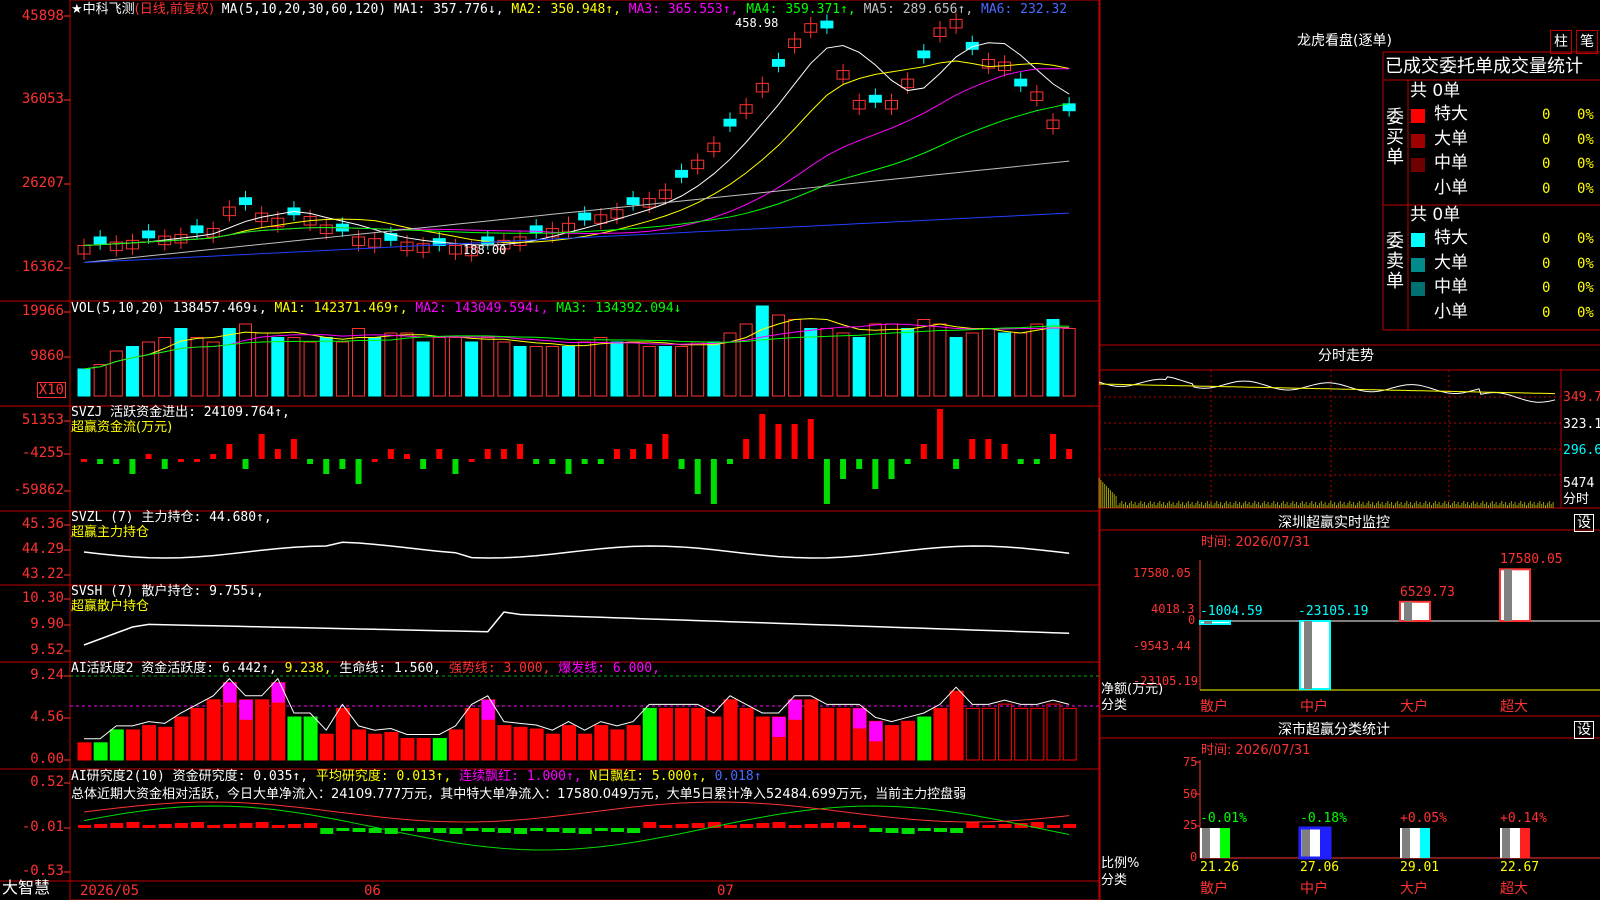 The width and height of the screenshot is (1600, 900). Describe the element at coordinates (1194, 857) in the screenshot. I see `stats-axis-label: 0` at that location.